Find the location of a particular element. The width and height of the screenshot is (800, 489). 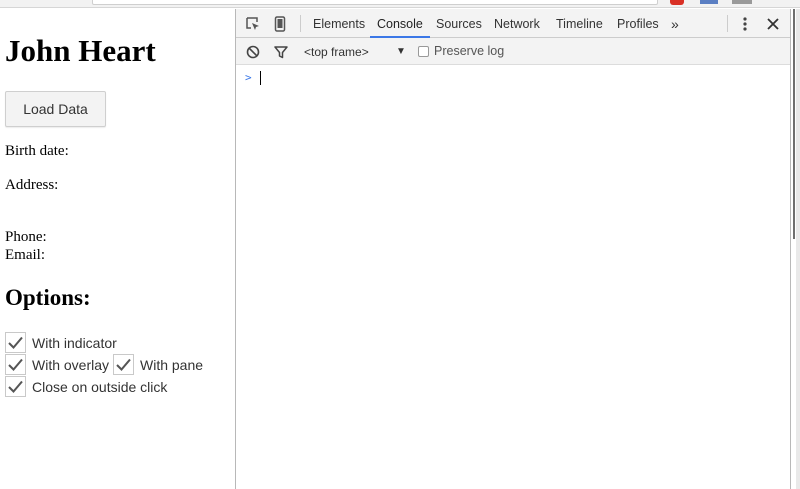

options-heading: Options: is located at coordinates (48, 297).